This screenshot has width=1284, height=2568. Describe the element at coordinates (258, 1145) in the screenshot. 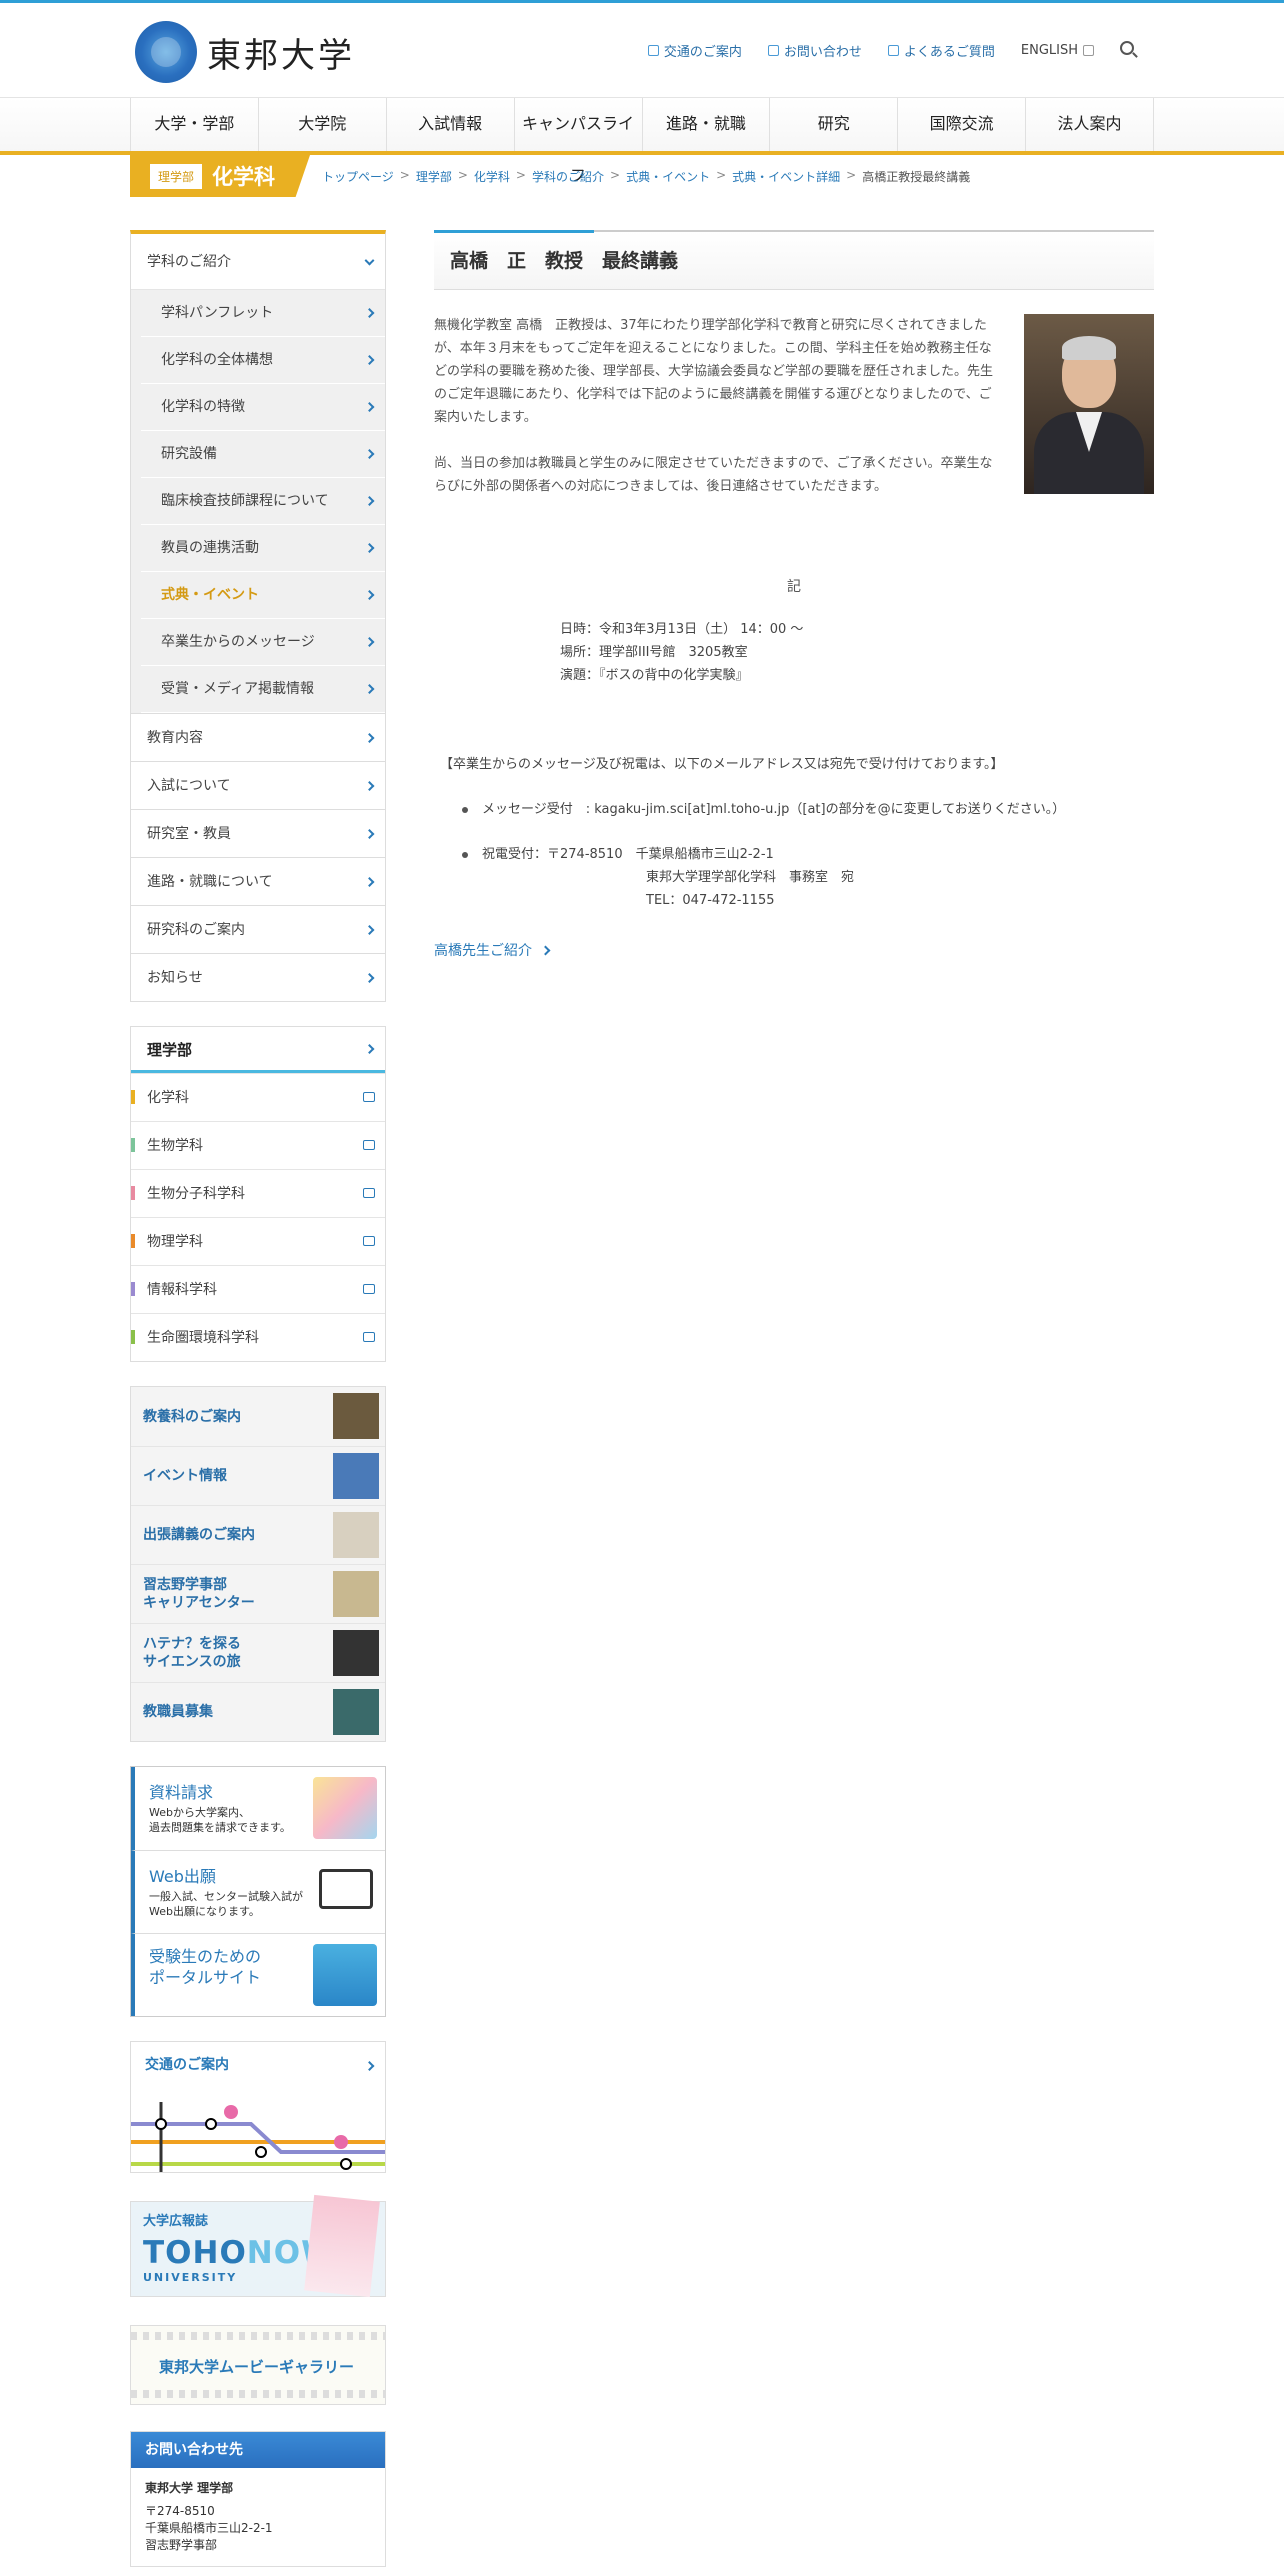

I see `faculty-menu-item: 生物学科` at that location.